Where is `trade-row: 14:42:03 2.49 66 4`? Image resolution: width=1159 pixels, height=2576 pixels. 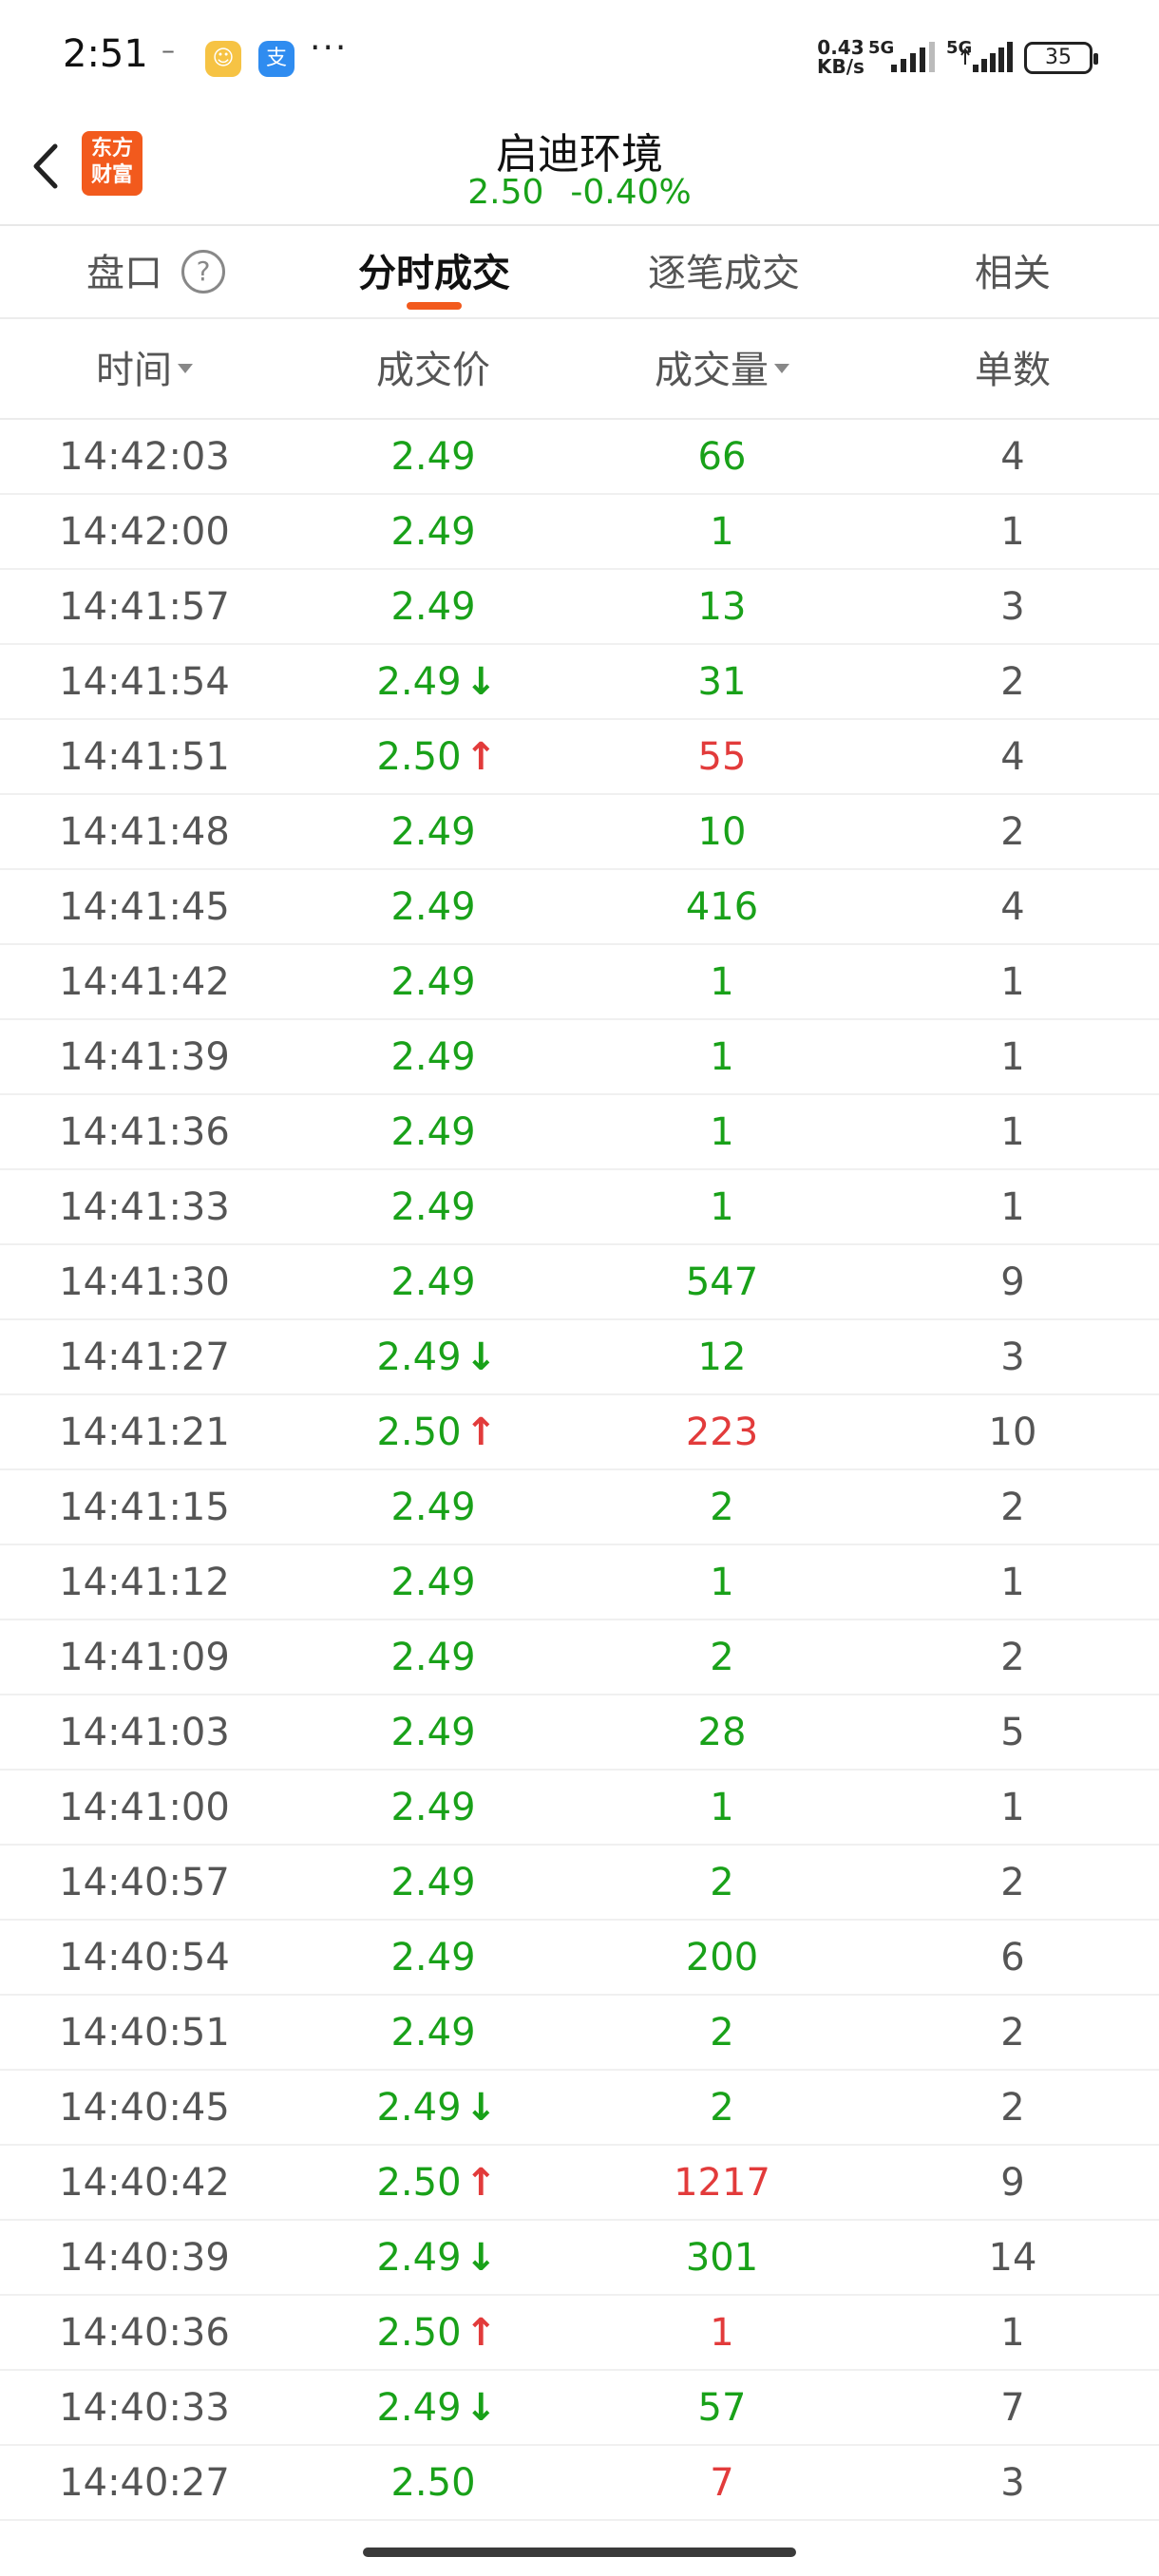 trade-row: 14:42:03 2.49 66 4 is located at coordinates (579, 457).